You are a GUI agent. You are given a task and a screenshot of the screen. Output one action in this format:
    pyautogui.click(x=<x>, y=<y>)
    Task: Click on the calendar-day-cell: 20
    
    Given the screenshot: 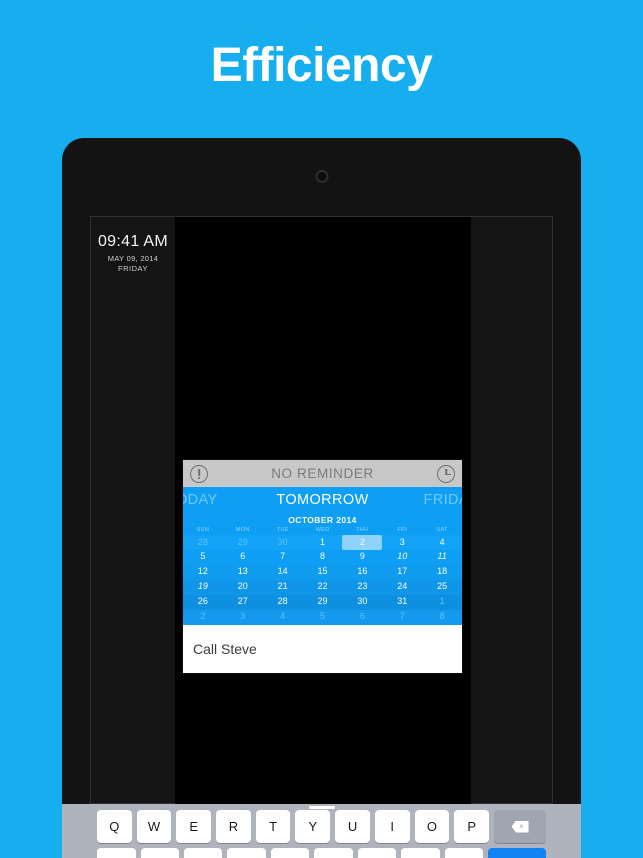 What is the action you would take?
    pyautogui.click(x=243, y=587)
    